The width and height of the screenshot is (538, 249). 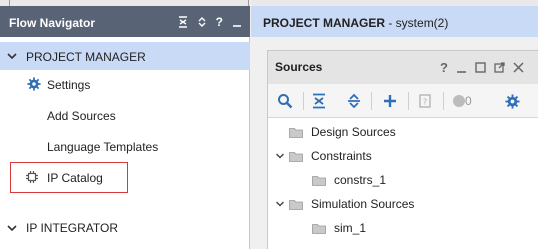 What do you see at coordinates (390, 101) in the screenshot?
I see `add-icon` at bounding box center [390, 101].